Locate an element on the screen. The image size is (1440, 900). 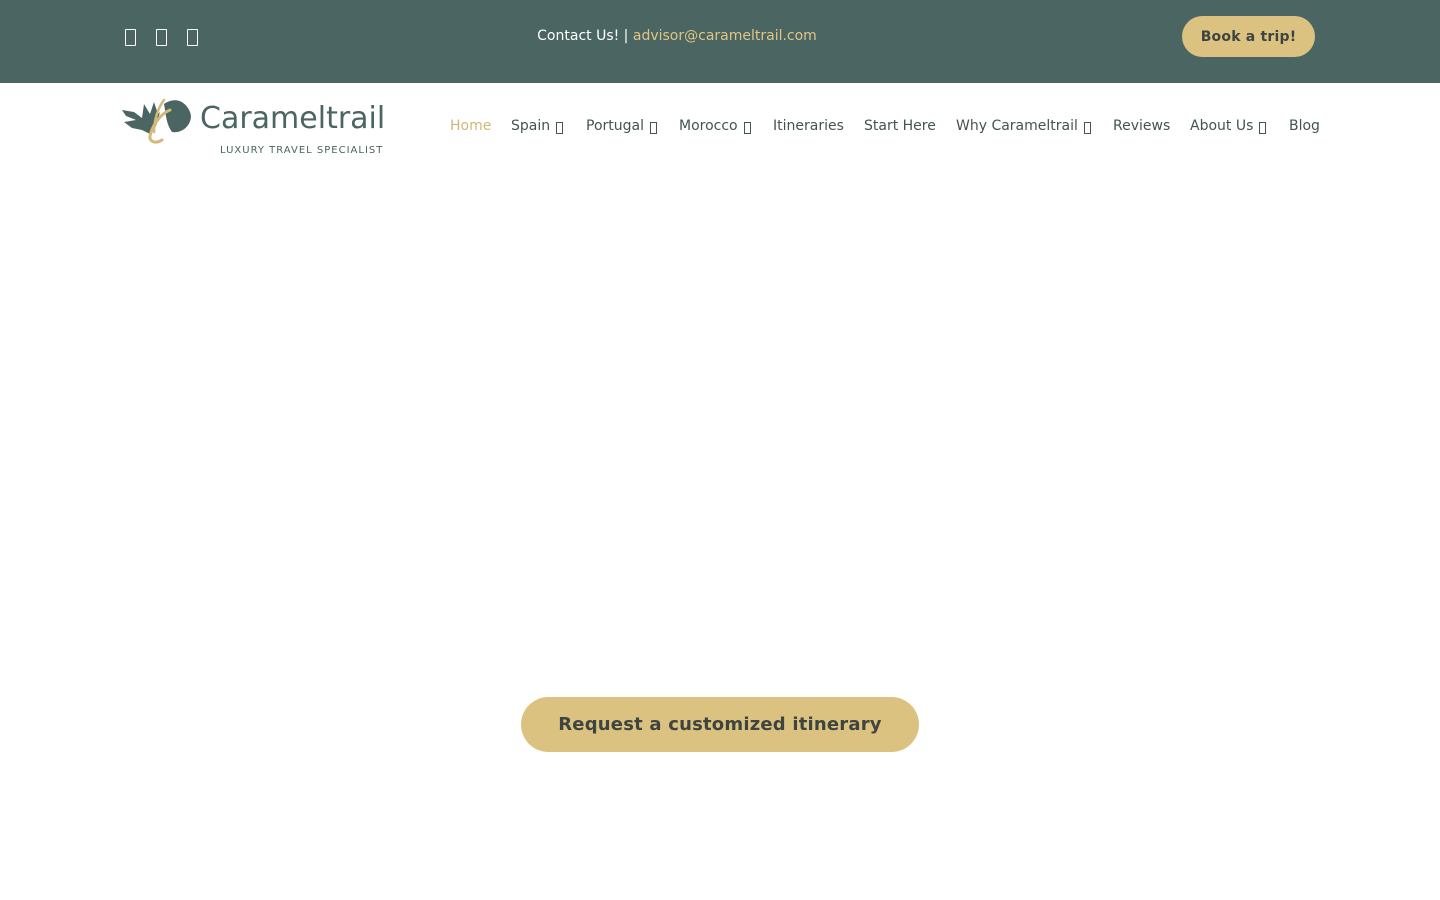
nav-item-label: About Us is located at coordinates (1222, 126).